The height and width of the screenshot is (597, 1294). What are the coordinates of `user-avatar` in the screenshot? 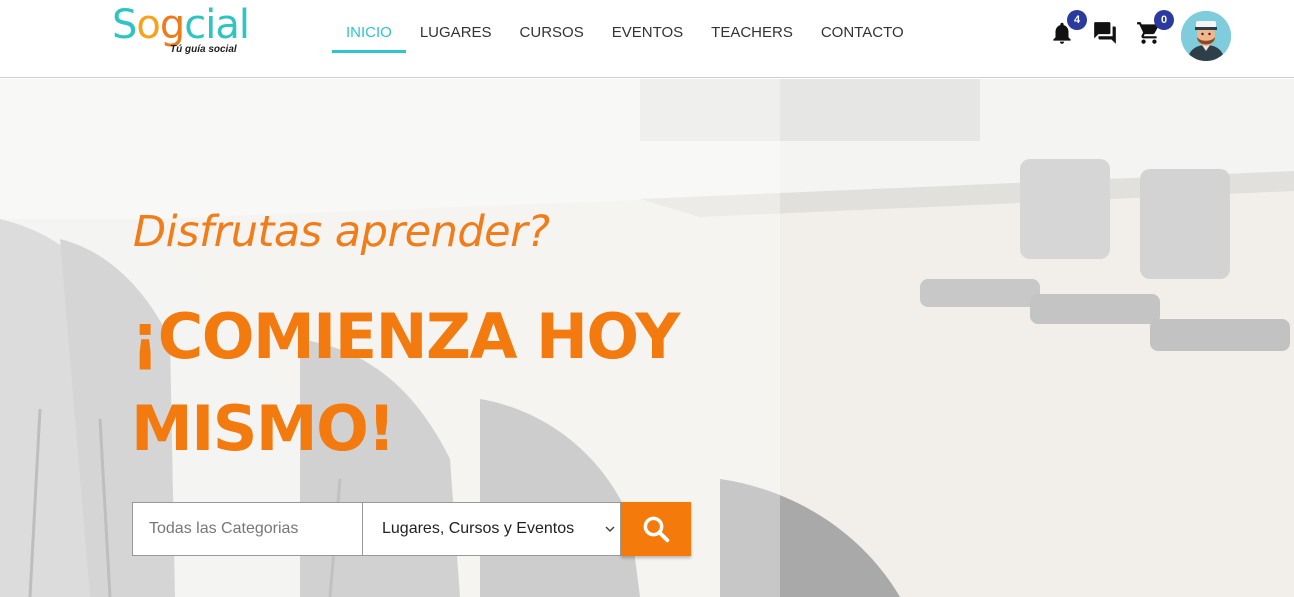 It's located at (1206, 36).